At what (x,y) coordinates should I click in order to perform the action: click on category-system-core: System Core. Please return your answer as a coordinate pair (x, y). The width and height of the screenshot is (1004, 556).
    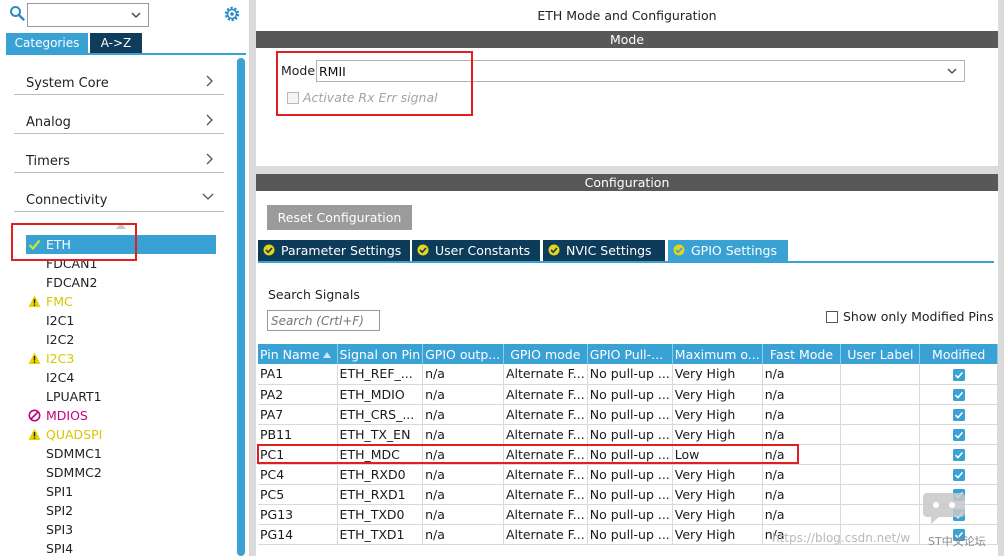
    Looking at the image, I should click on (119, 79).